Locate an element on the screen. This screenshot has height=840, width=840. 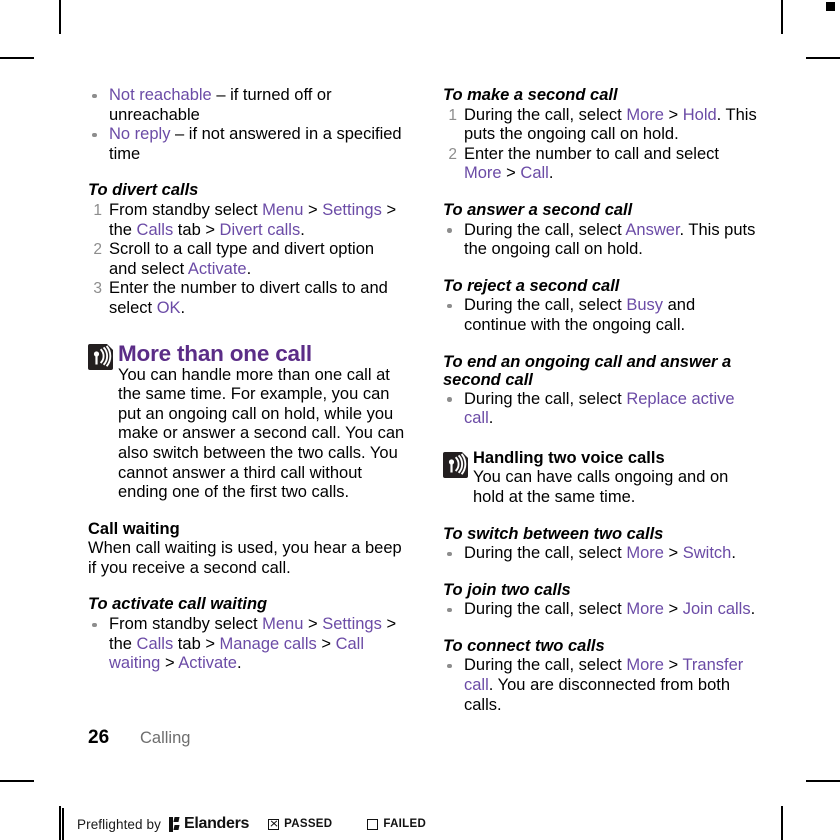
crop-mark-top-right-vertical is located at coordinates (782, 17).